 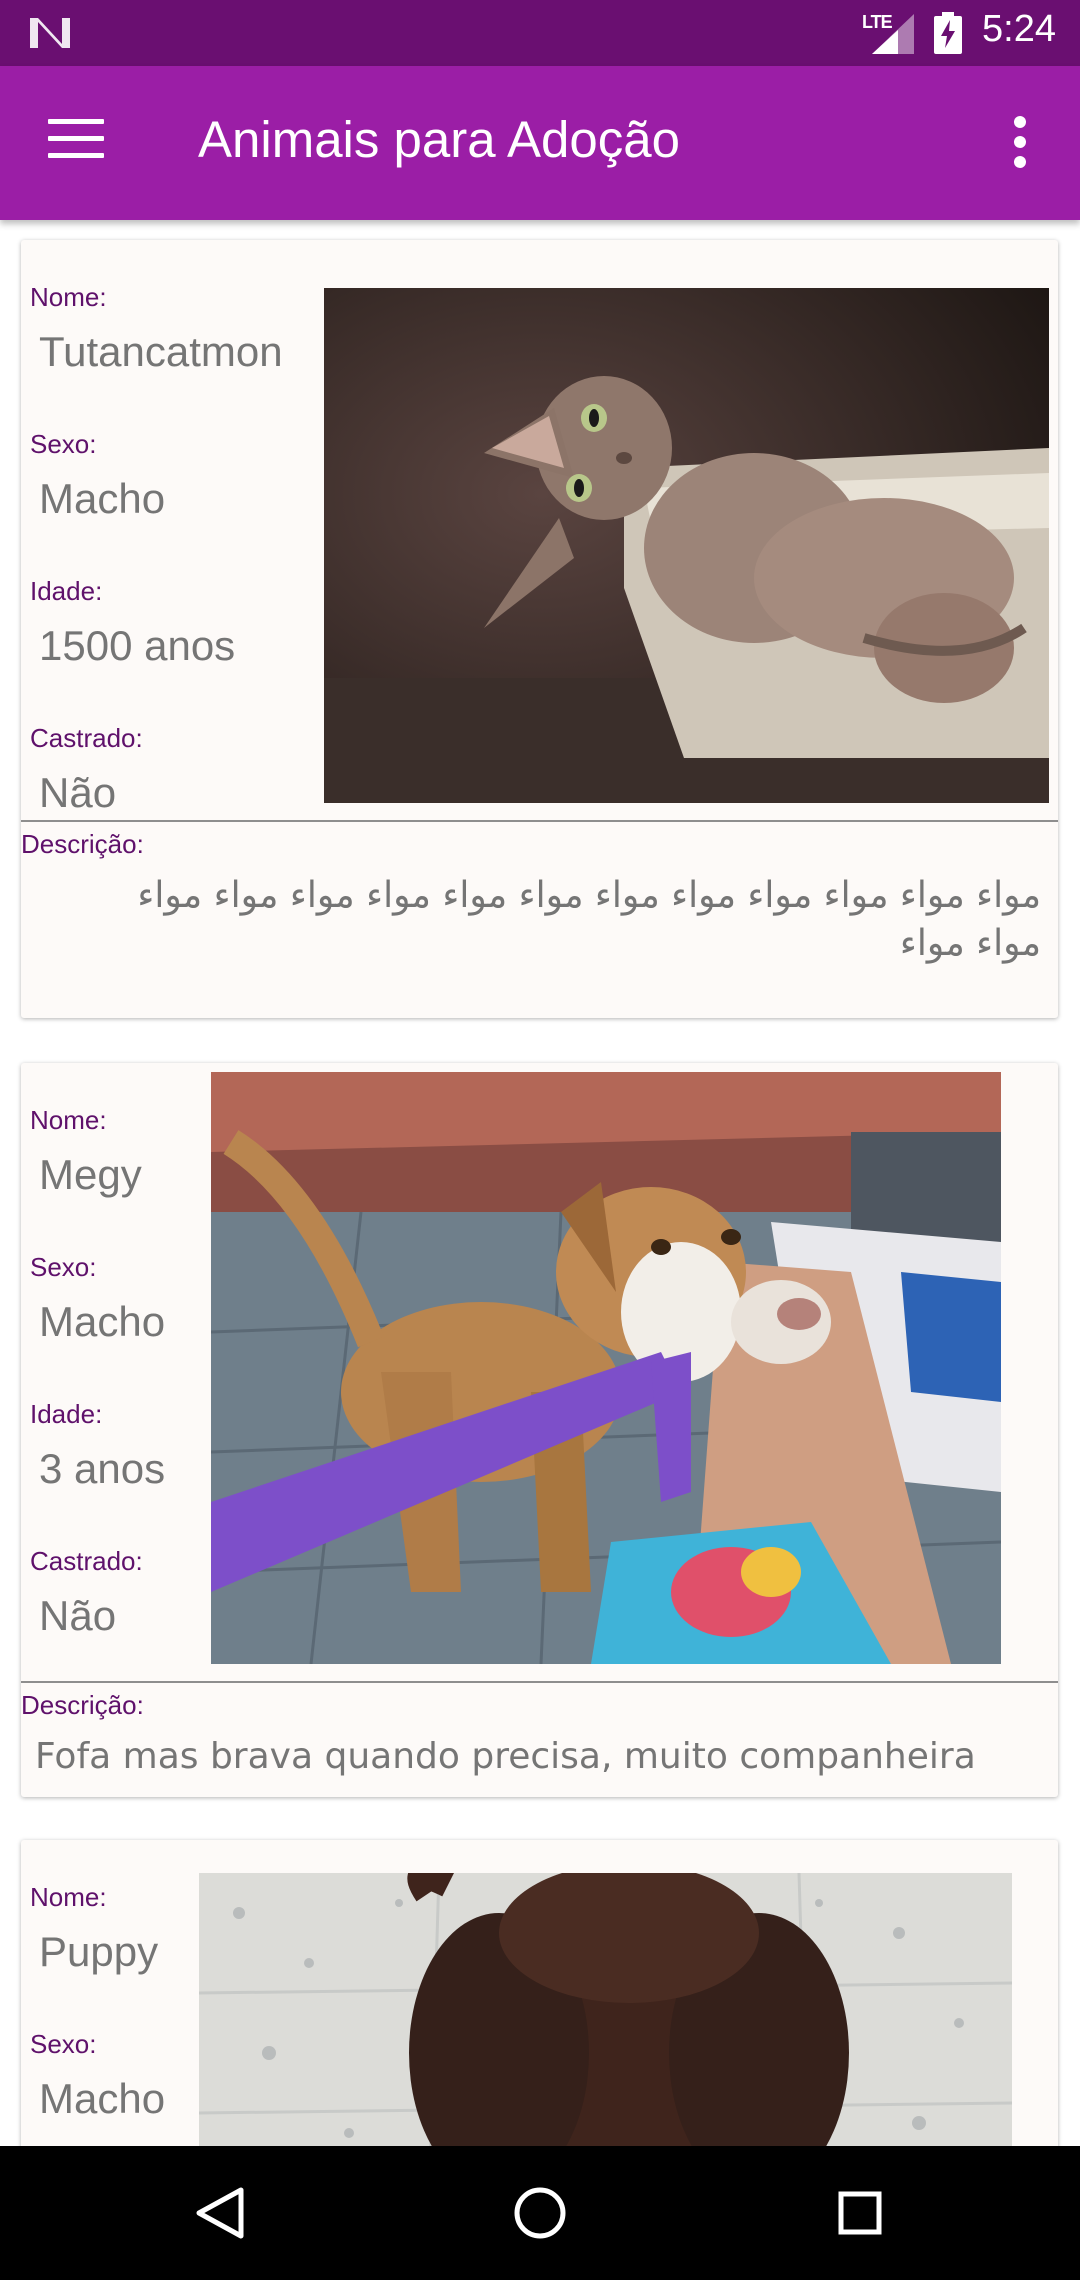 I want to click on animal-age: 3 anos, so click(x=102, y=1468).